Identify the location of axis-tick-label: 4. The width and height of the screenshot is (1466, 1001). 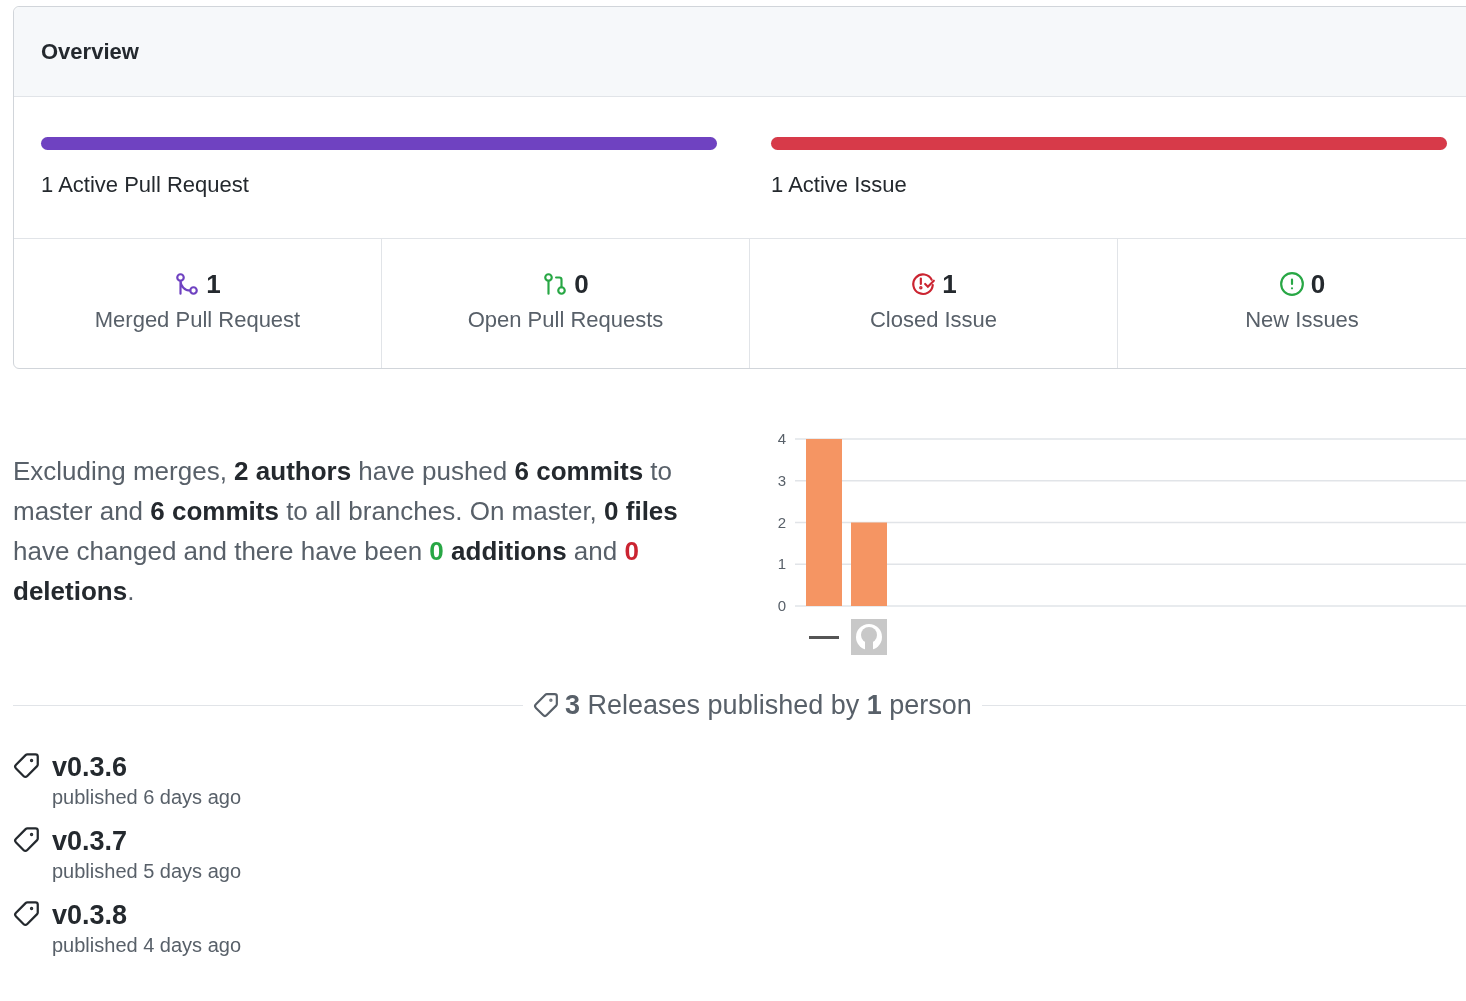
(782, 438).